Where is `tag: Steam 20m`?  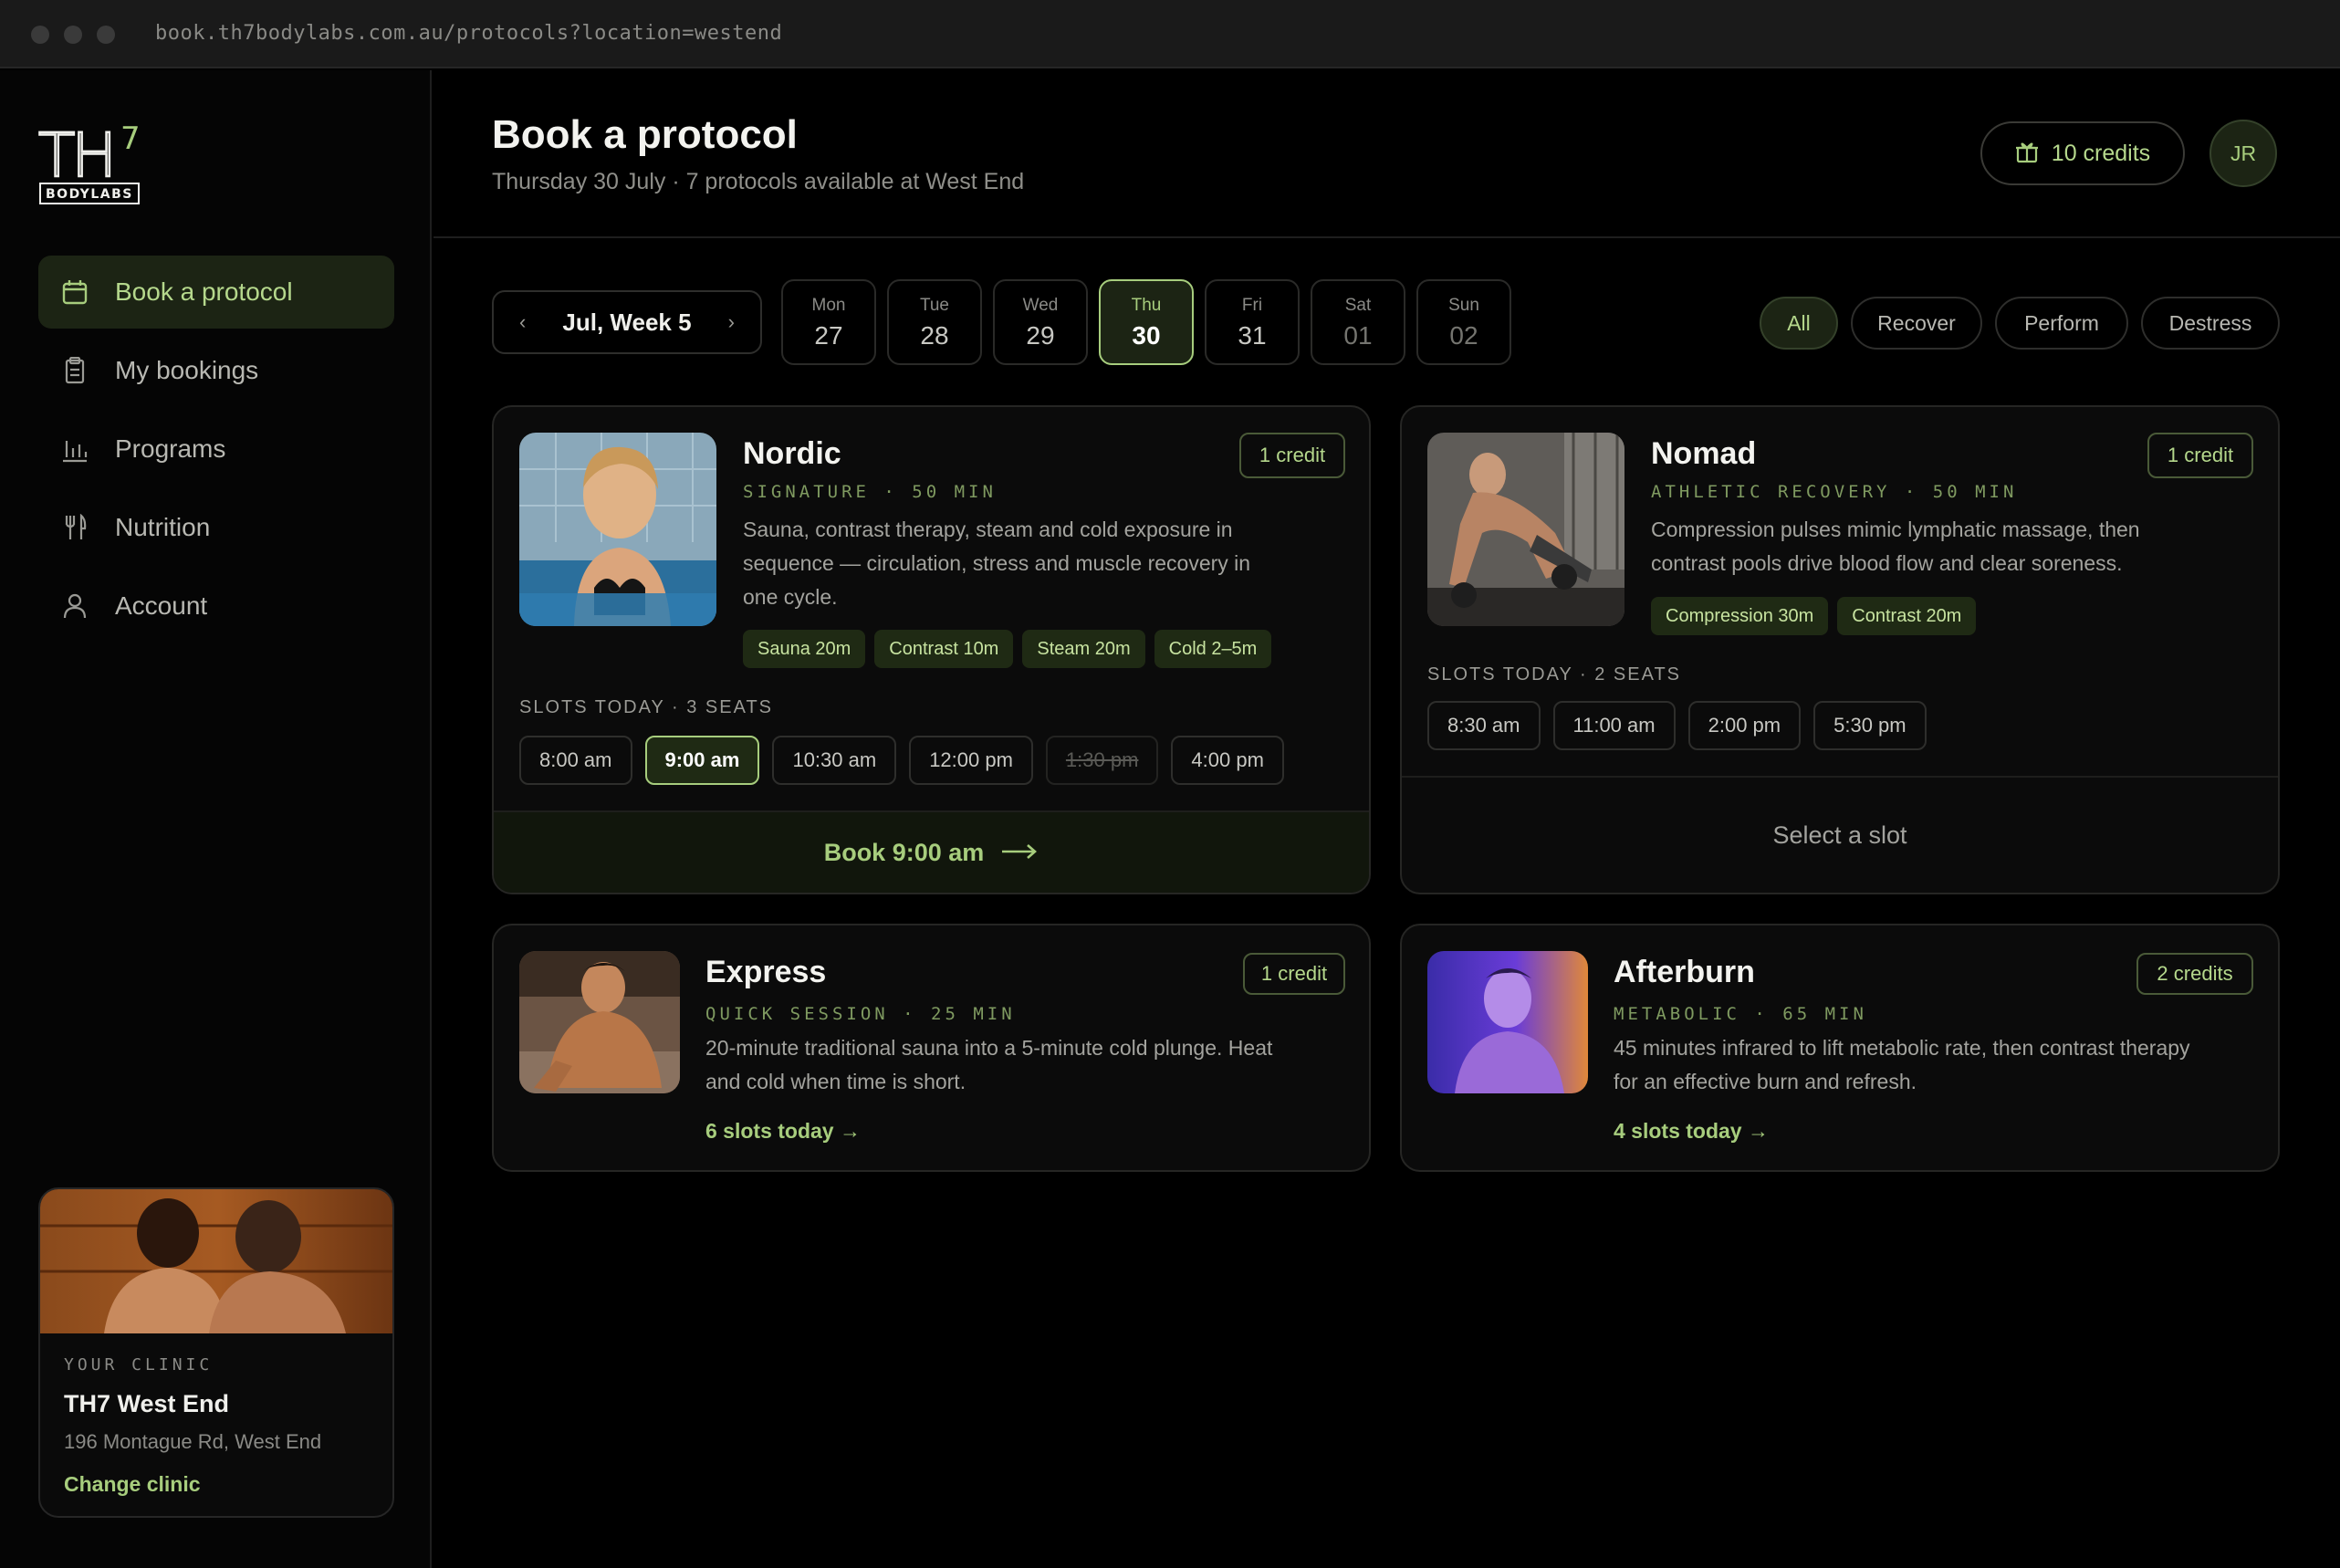
tag: Steam 20m is located at coordinates (1084, 649).